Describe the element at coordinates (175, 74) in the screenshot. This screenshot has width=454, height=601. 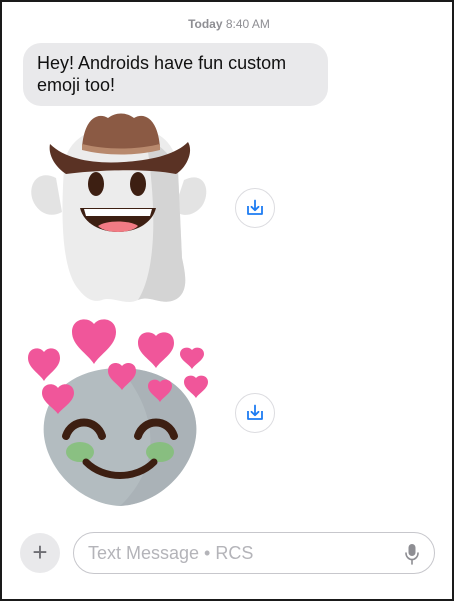
I see `incoming-message-bubble: Hey! Androids have fun custom emoji too!` at that location.